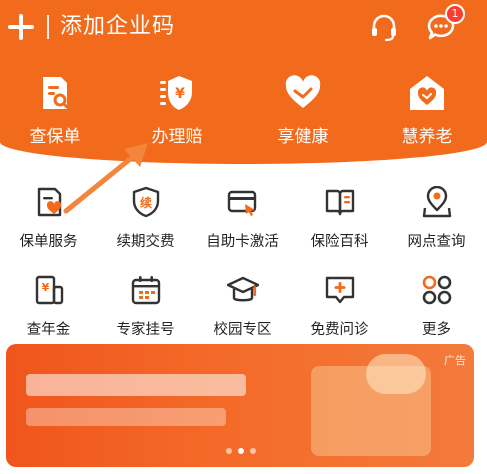 This screenshot has width=487, height=474. What do you see at coordinates (126, 417) in the screenshot?
I see `banner-subtext-blurred` at bounding box center [126, 417].